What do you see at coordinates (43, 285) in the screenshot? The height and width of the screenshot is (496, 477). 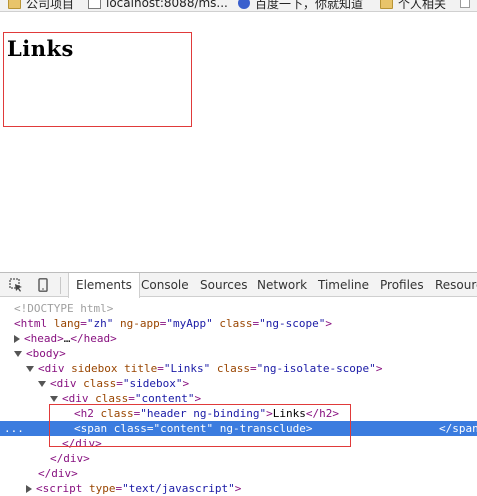 I see `device-mode-icon` at bounding box center [43, 285].